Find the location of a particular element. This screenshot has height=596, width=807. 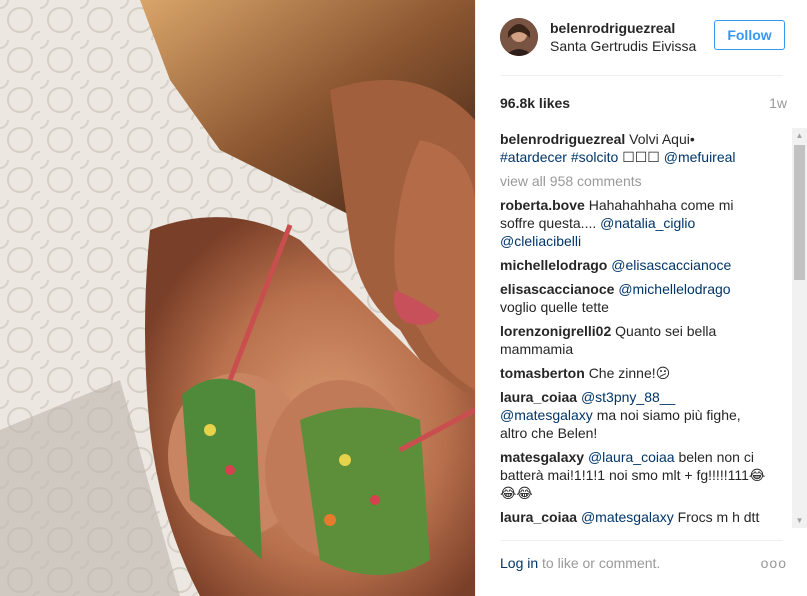

comment-text: Che zinne!😕 is located at coordinates (629, 373).